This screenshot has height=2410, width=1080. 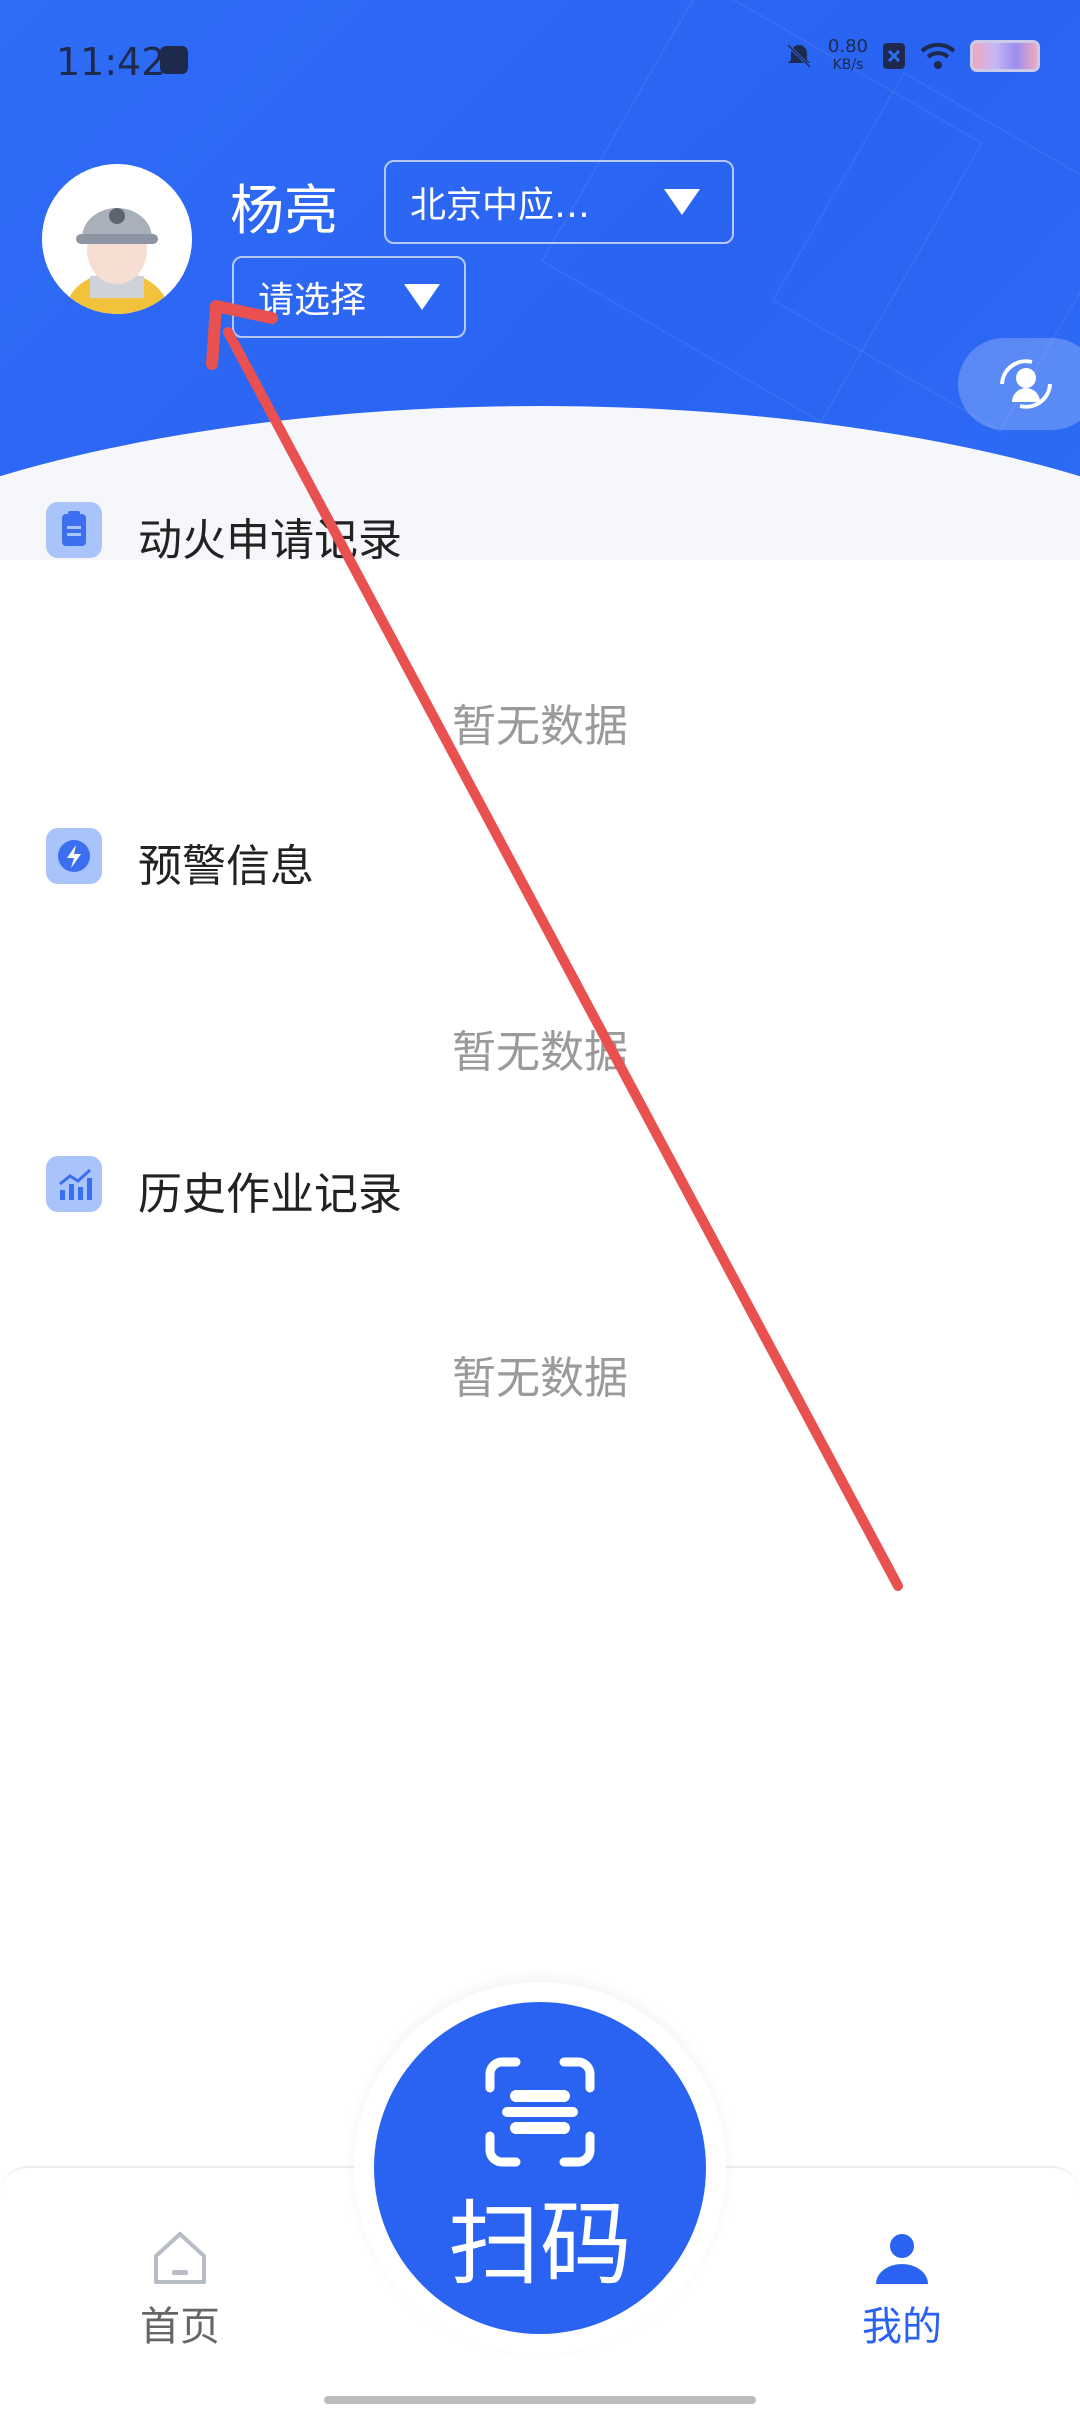 What do you see at coordinates (180, 2289) in the screenshot?
I see `tab-home: 首页` at bounding box center [180, 2289].